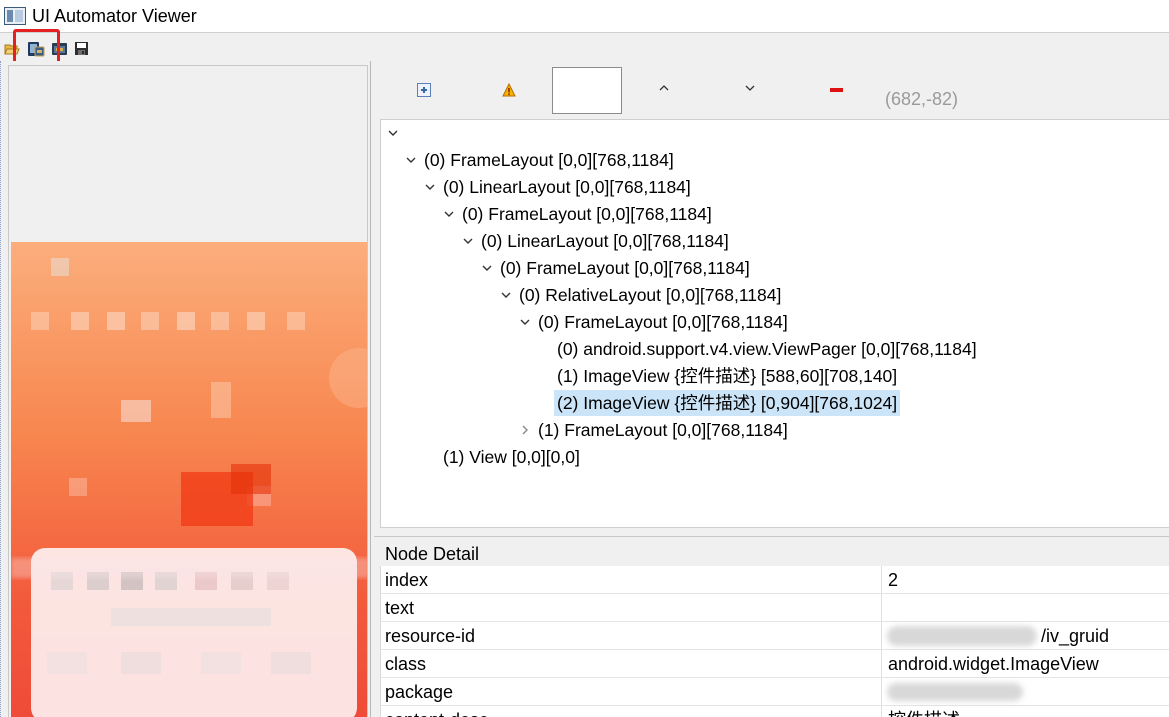 The width and height of the screenshot is (1169, 717). What do you see at coordinates (584, 16) in the screenshot?
I see `title-bar: UI Automator Viewer` at bounding box center [584, 16].